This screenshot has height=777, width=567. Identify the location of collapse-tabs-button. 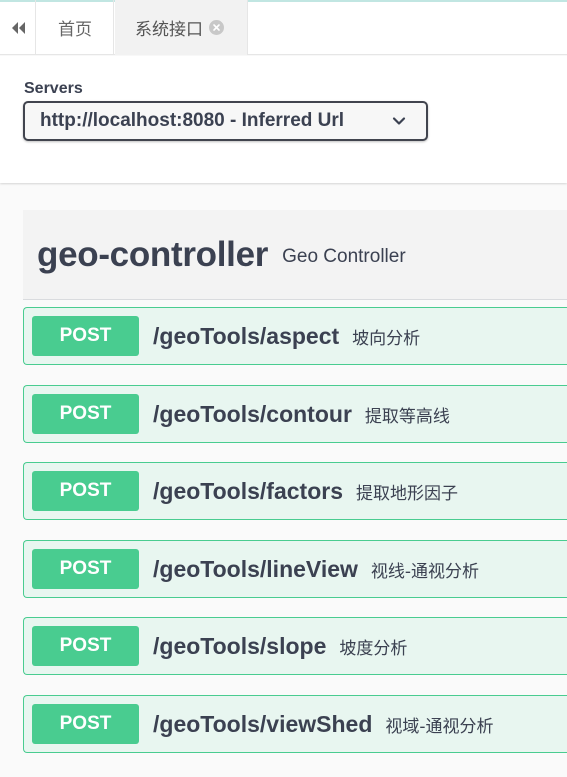
(18, 27).